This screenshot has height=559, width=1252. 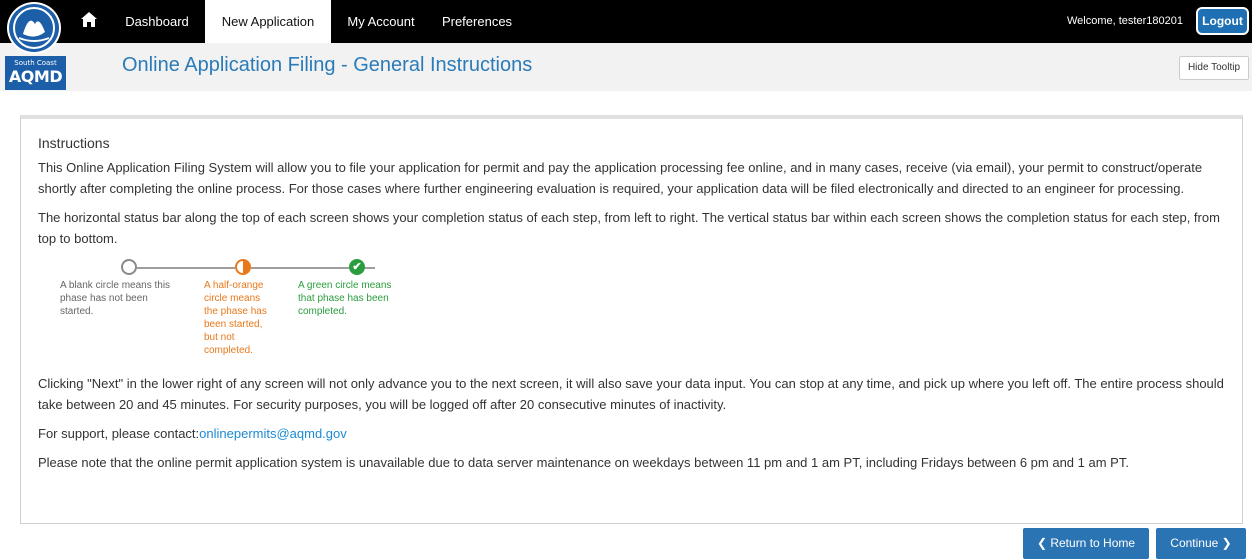 What do you see at coordinates (268, 21) in the screenshot?
I see `nav-item-new-application: New Application` at bounding box center [268, 21].